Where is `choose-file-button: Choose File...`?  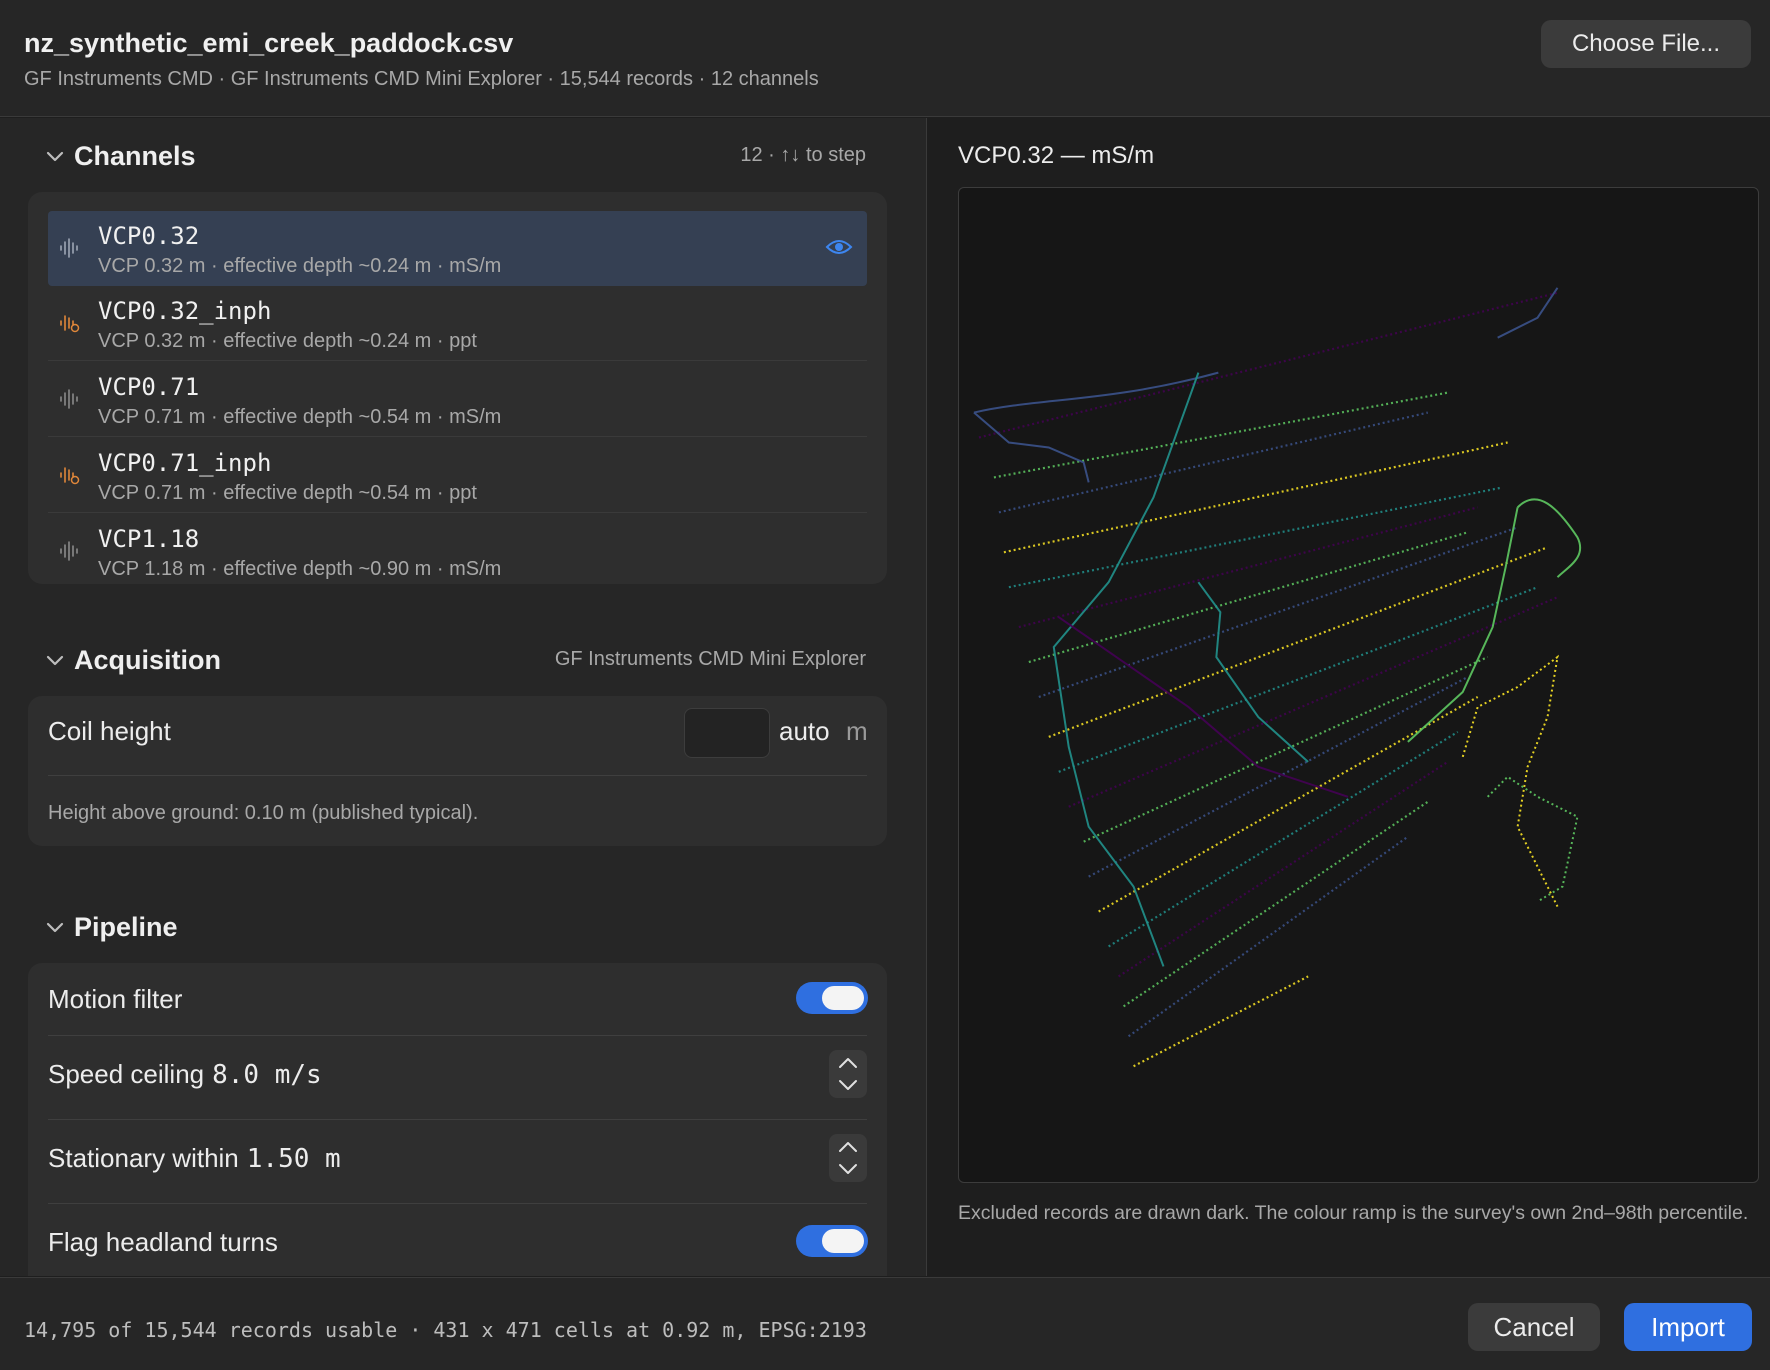 choose-file-button: Choose File... is located at coordinates (1646, 44).